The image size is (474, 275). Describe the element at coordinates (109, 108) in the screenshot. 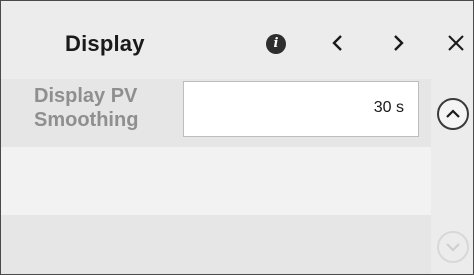

I see `setting-label: Display PV Smoothing` at that location.